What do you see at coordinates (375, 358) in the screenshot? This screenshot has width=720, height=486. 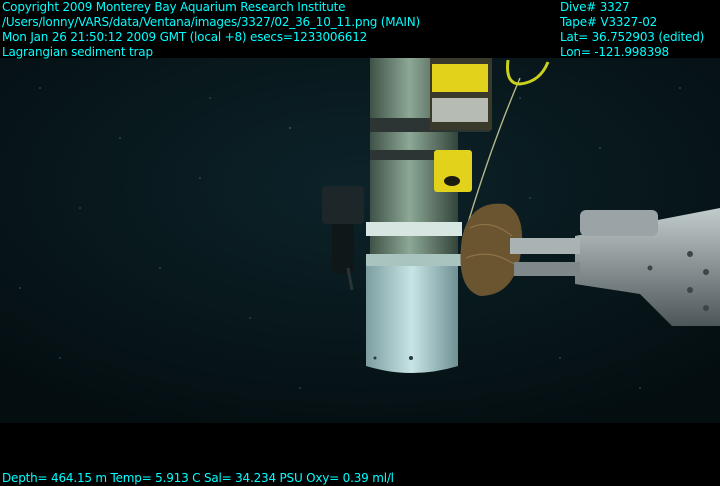 I see `base-bolt` at bounding box center [375, 358].